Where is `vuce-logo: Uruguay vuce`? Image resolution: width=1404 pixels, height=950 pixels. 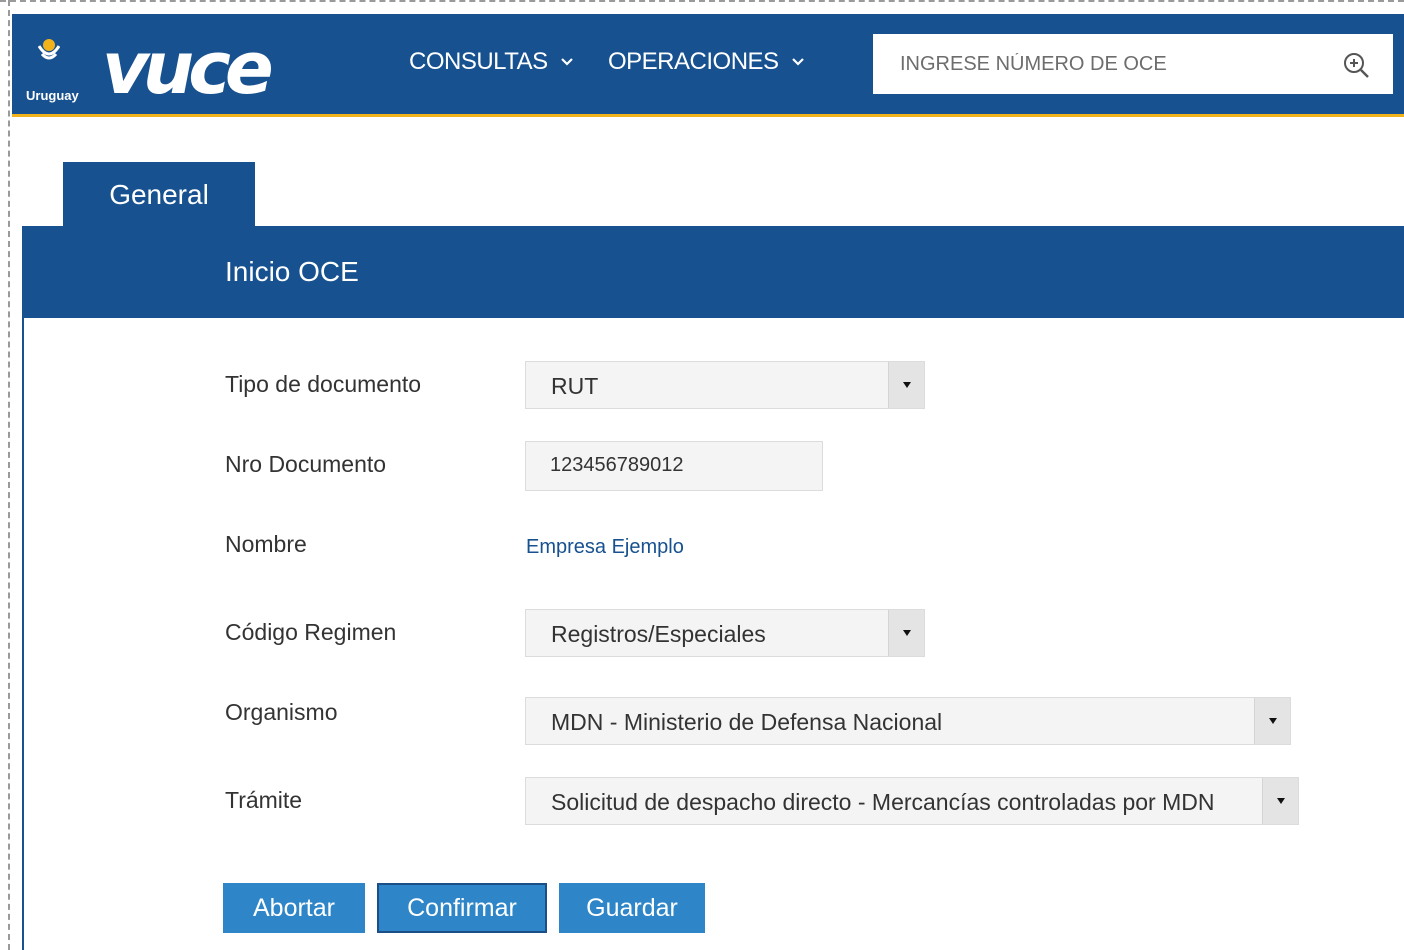
vuce-logo: Uruguay vuce is located at coordinates (165, 67).